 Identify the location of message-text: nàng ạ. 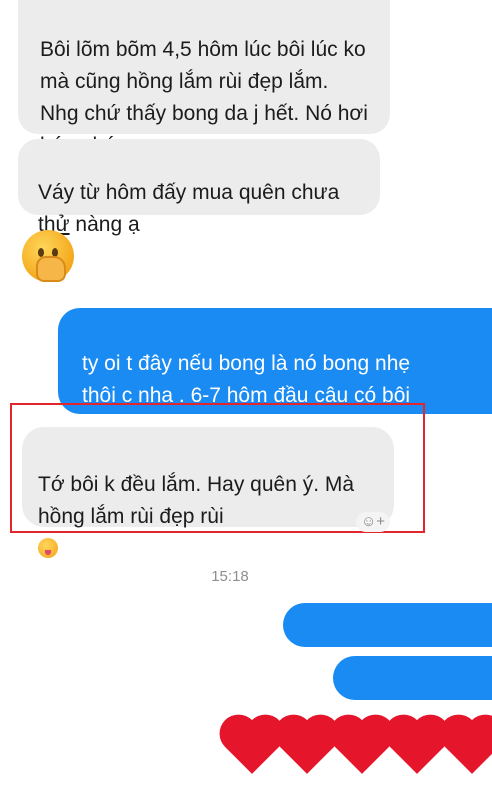
(104, 224).